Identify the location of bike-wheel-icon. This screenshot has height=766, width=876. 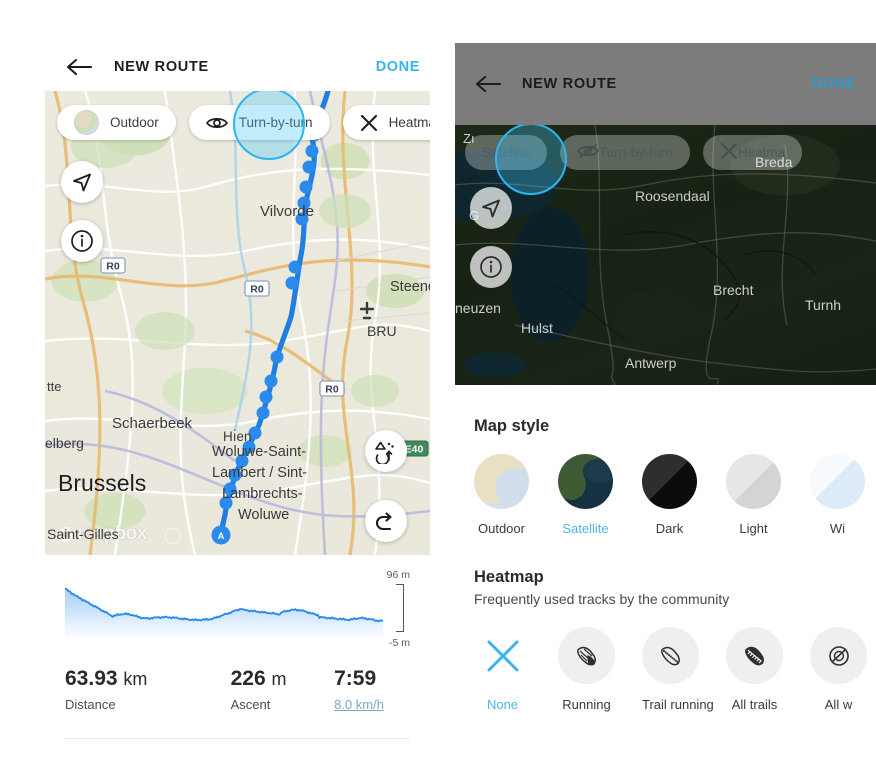
(838, 655).